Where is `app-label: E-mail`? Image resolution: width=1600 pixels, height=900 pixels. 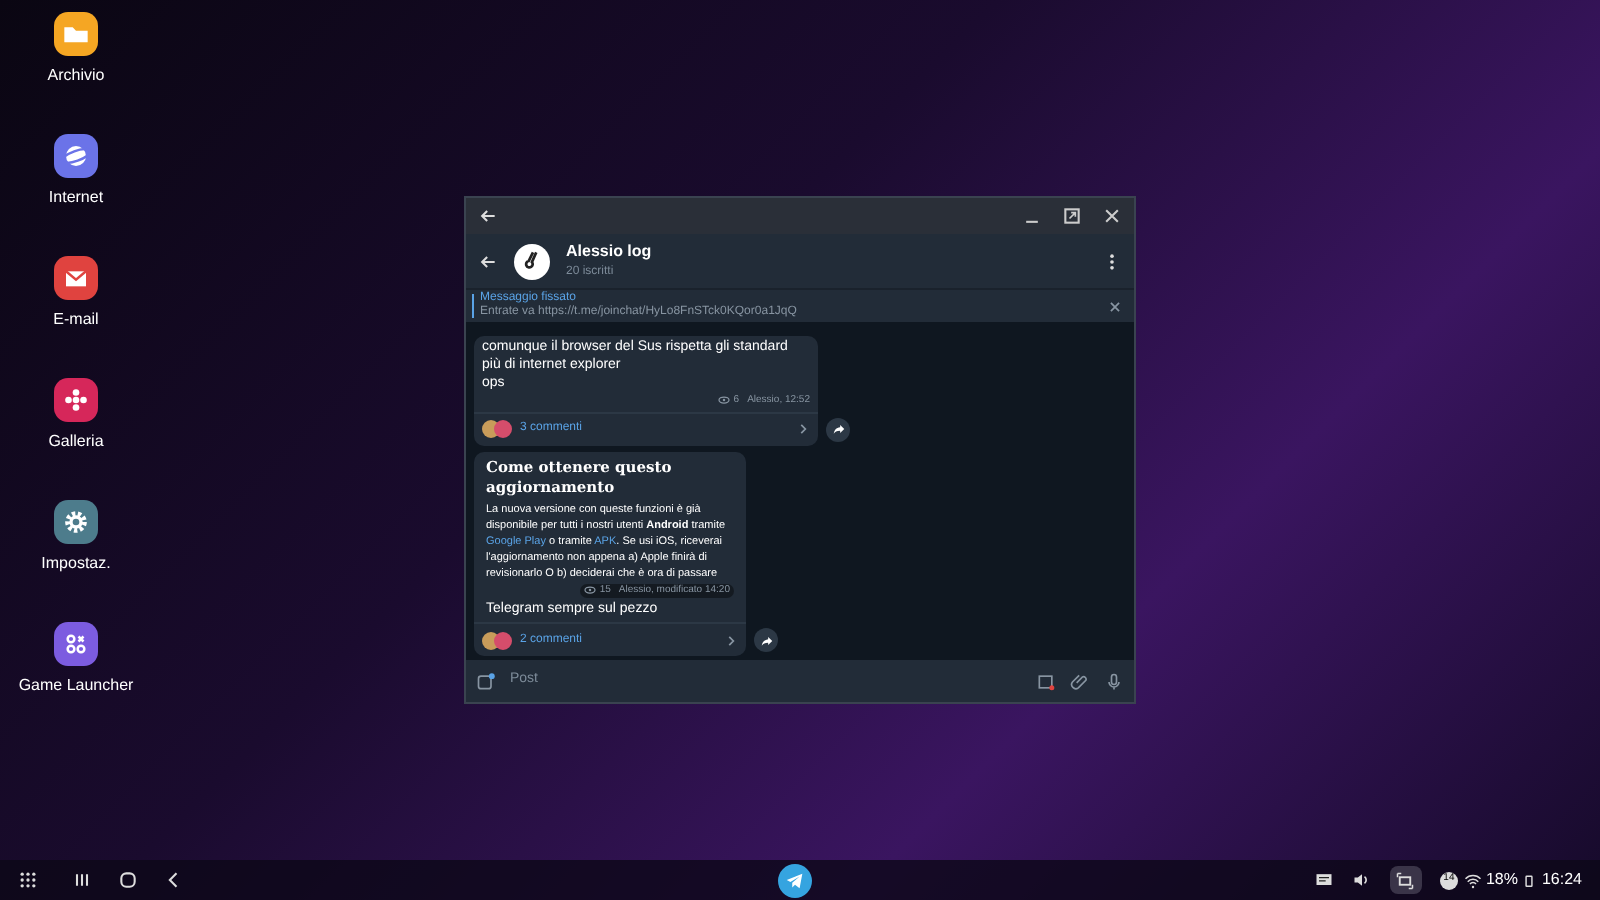 app-label: E-mail is located at coordinates (76, 320).